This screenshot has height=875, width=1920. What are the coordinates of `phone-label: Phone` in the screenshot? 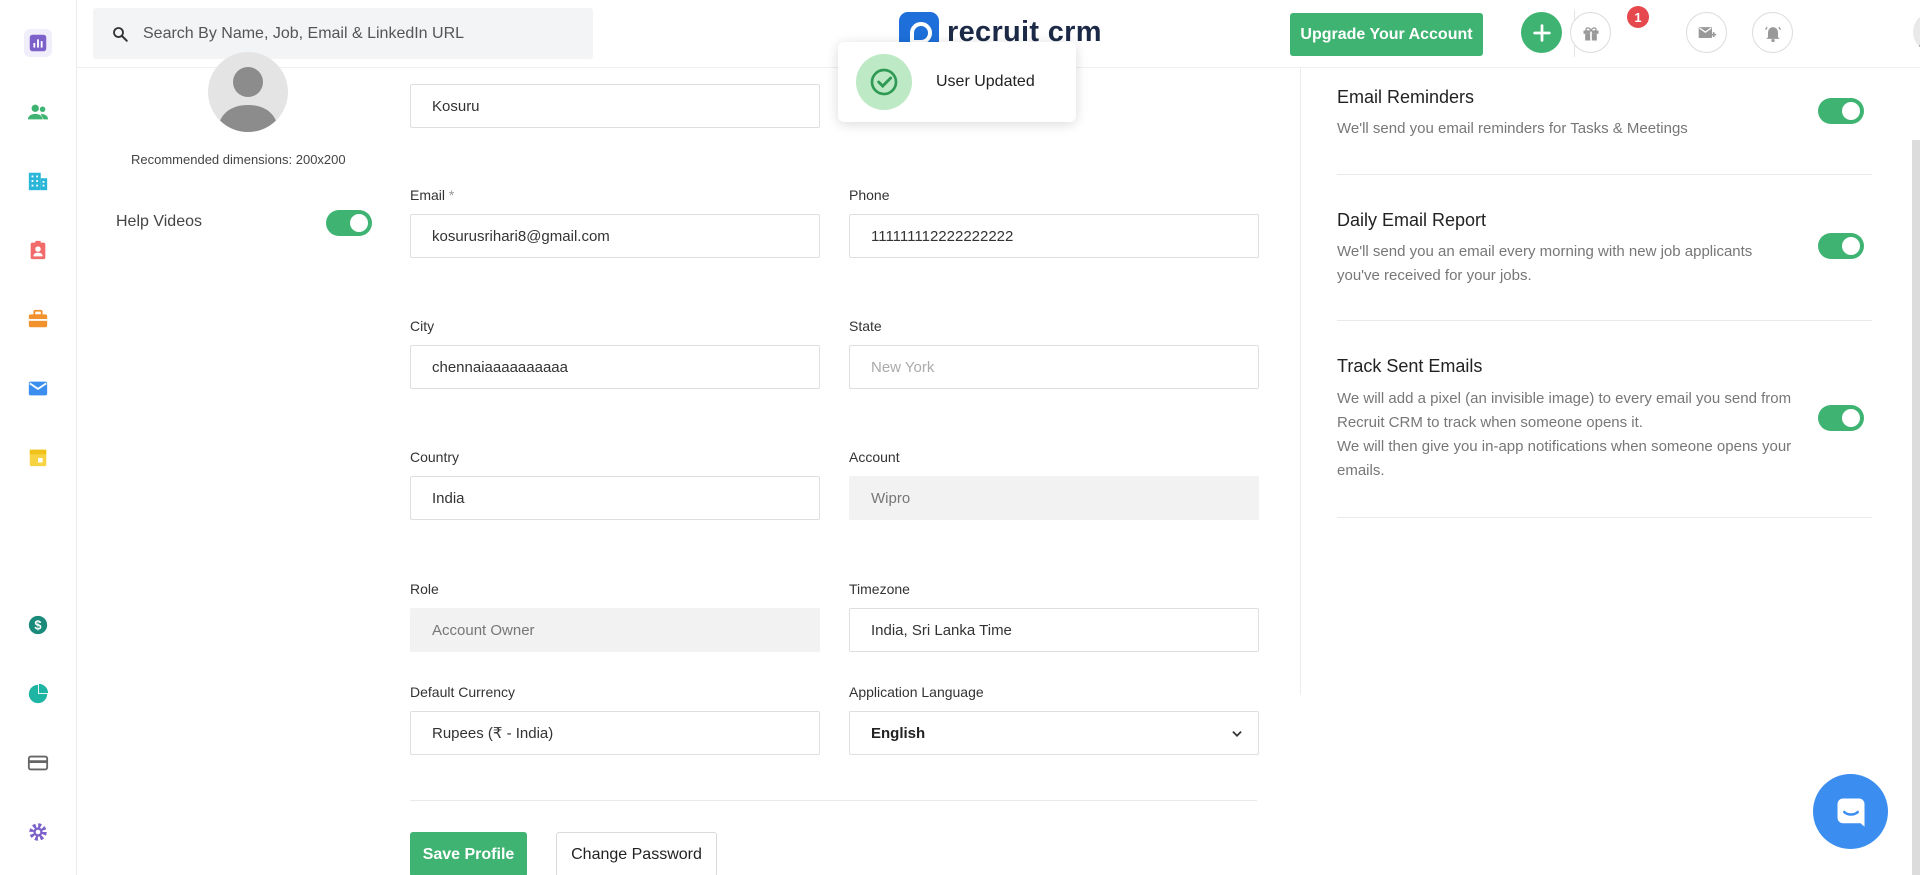 It's located at (869, 195).